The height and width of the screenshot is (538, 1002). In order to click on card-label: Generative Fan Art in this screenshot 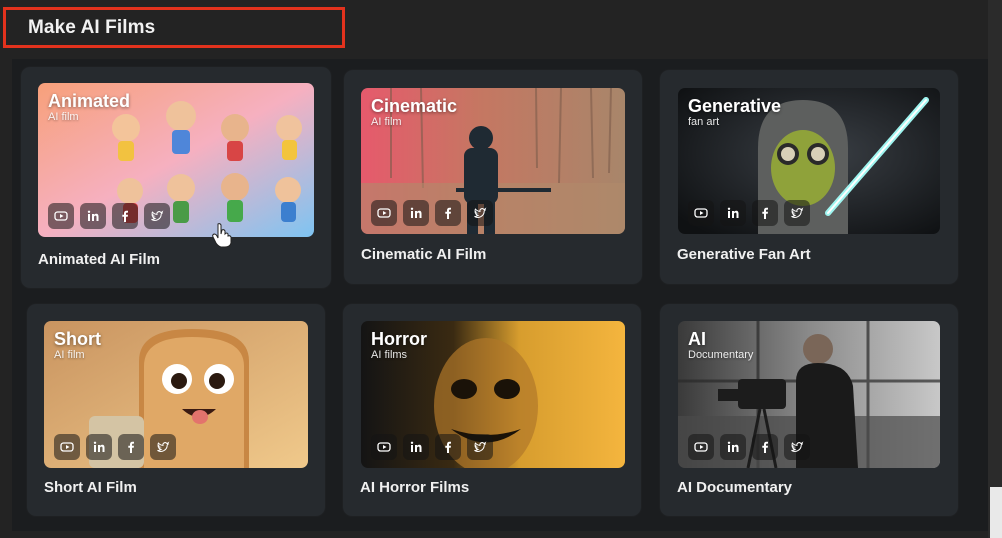, I will do `click(744, 254)`.